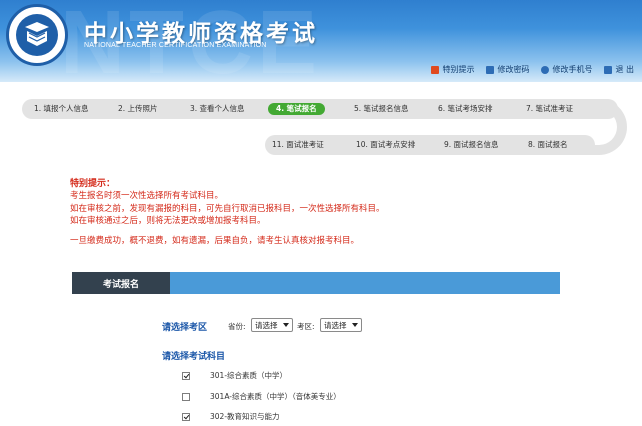 Image resolution: width=642 pixels, height=426 pixels. I want to click on province-label: 省份:, so click(237, 326).